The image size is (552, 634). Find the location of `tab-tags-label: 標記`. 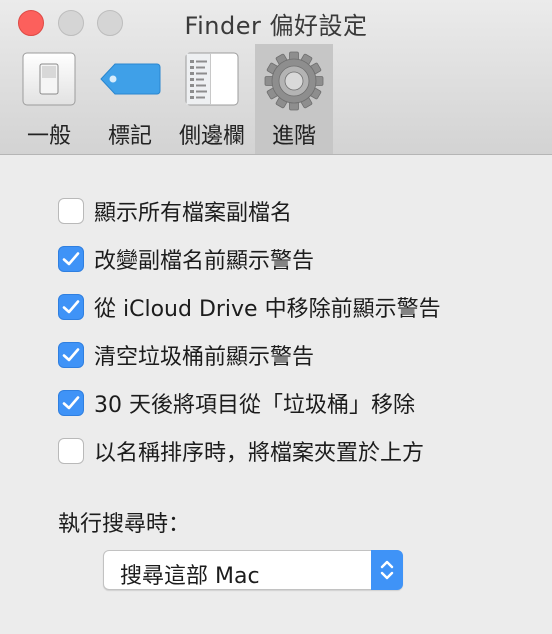

tab-tags-label: 標記 is located at coordinates (129, 136).